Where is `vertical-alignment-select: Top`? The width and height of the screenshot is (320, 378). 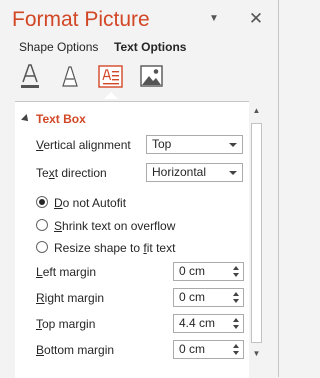 vertical-alignment-select: Top is located at coordinates (194, 144).